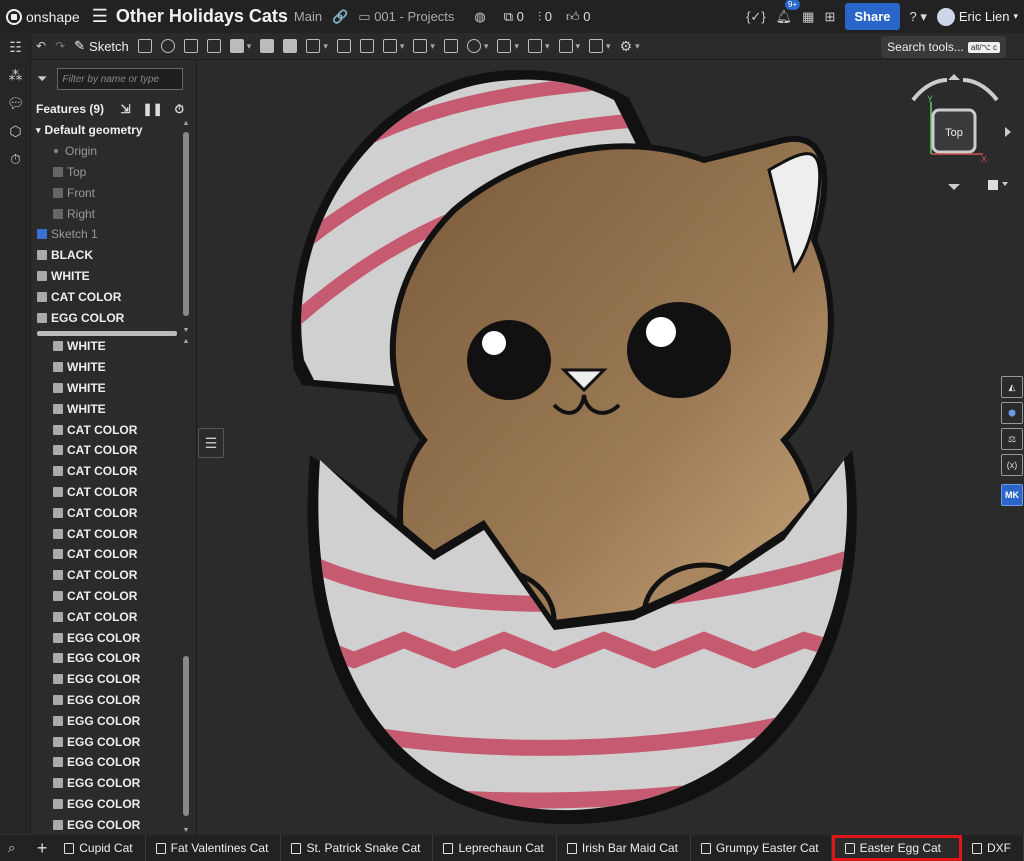 This screenshot has width=1024, height=861. What do you see at coordinates (473, 46) in the screenshot?
I see `boolean-icon` at bounding box center [473, 46].